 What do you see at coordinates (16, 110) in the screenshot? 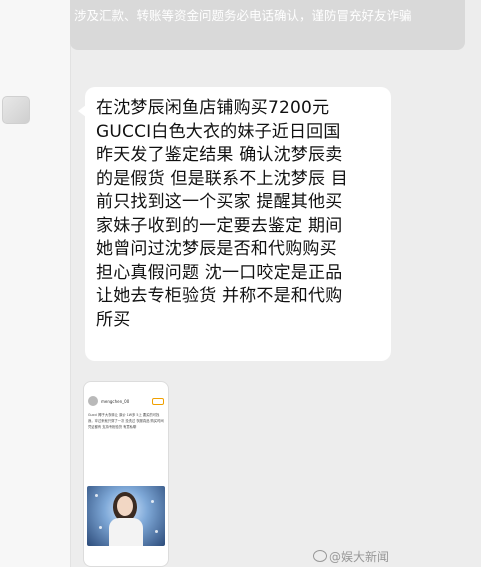
I see `sender-avatar` at bounding box center [16, 110].